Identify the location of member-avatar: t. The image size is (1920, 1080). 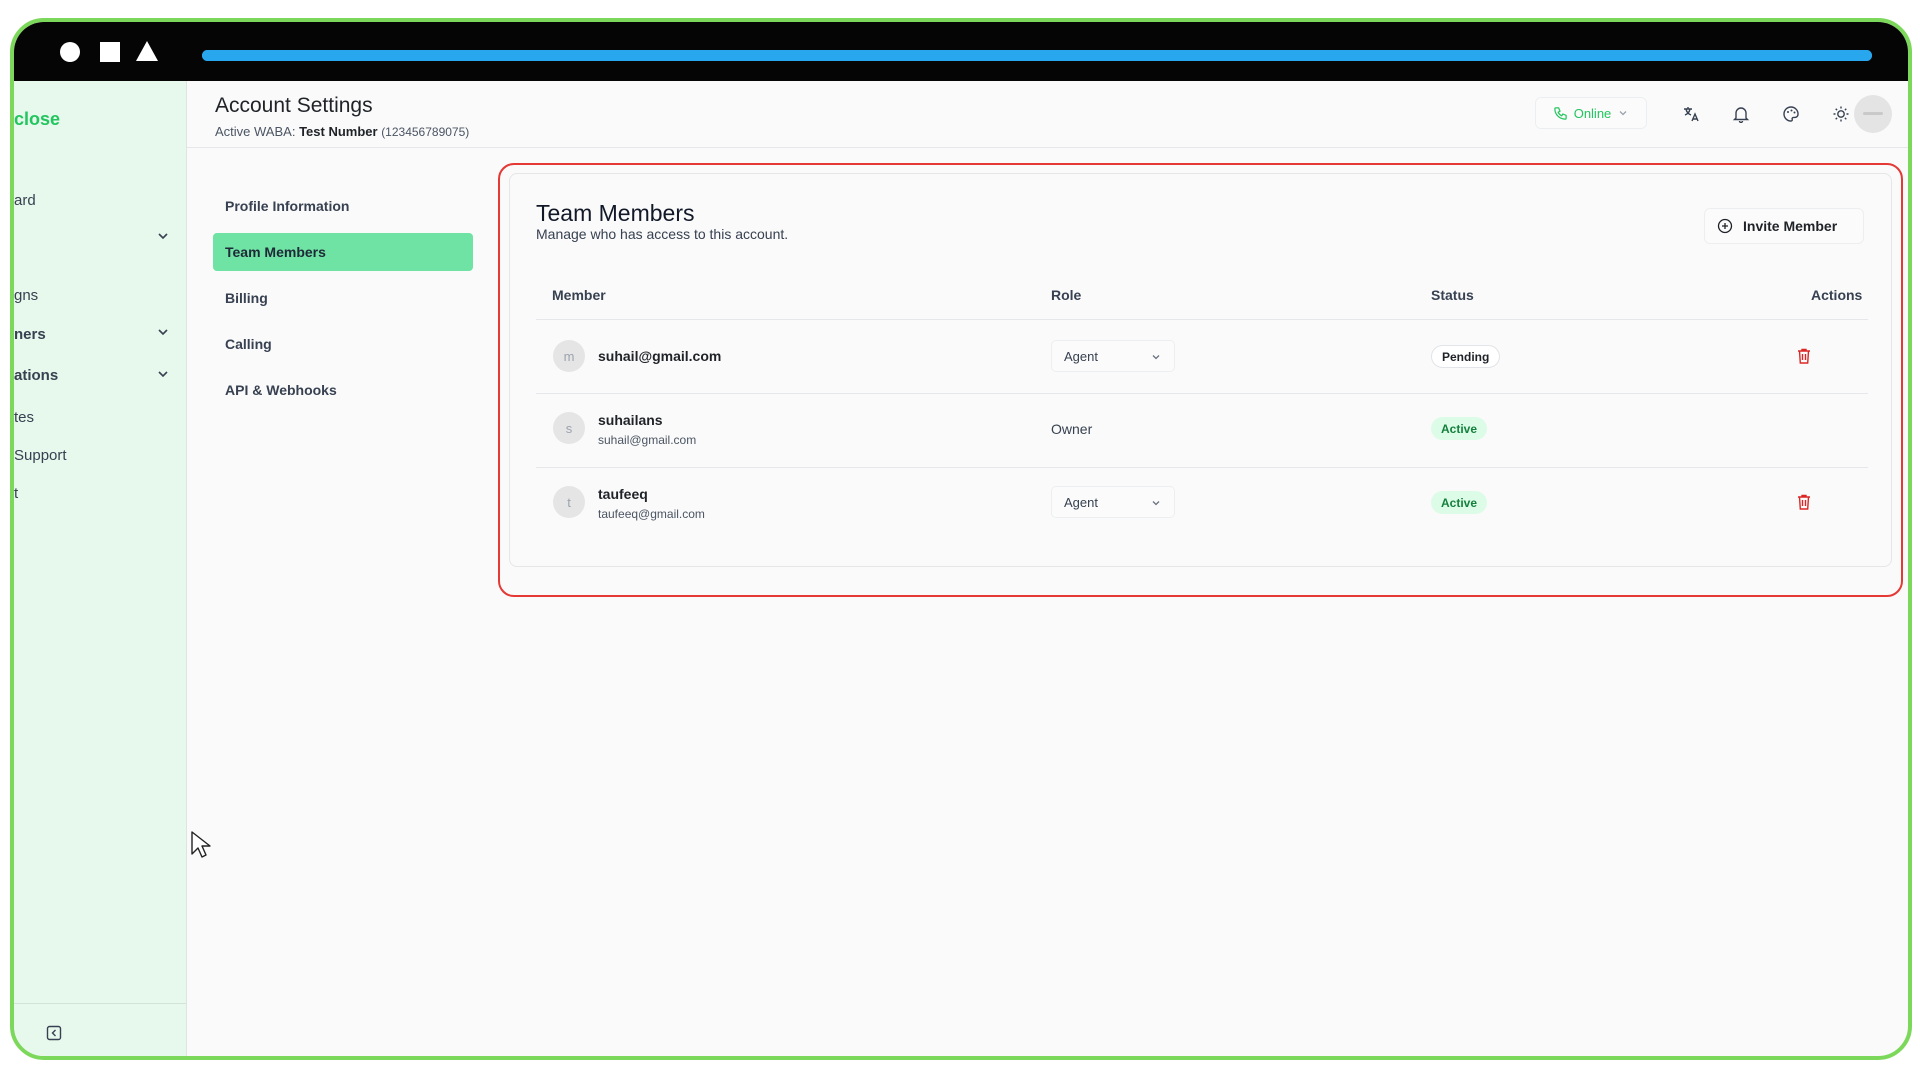
(569, 502).